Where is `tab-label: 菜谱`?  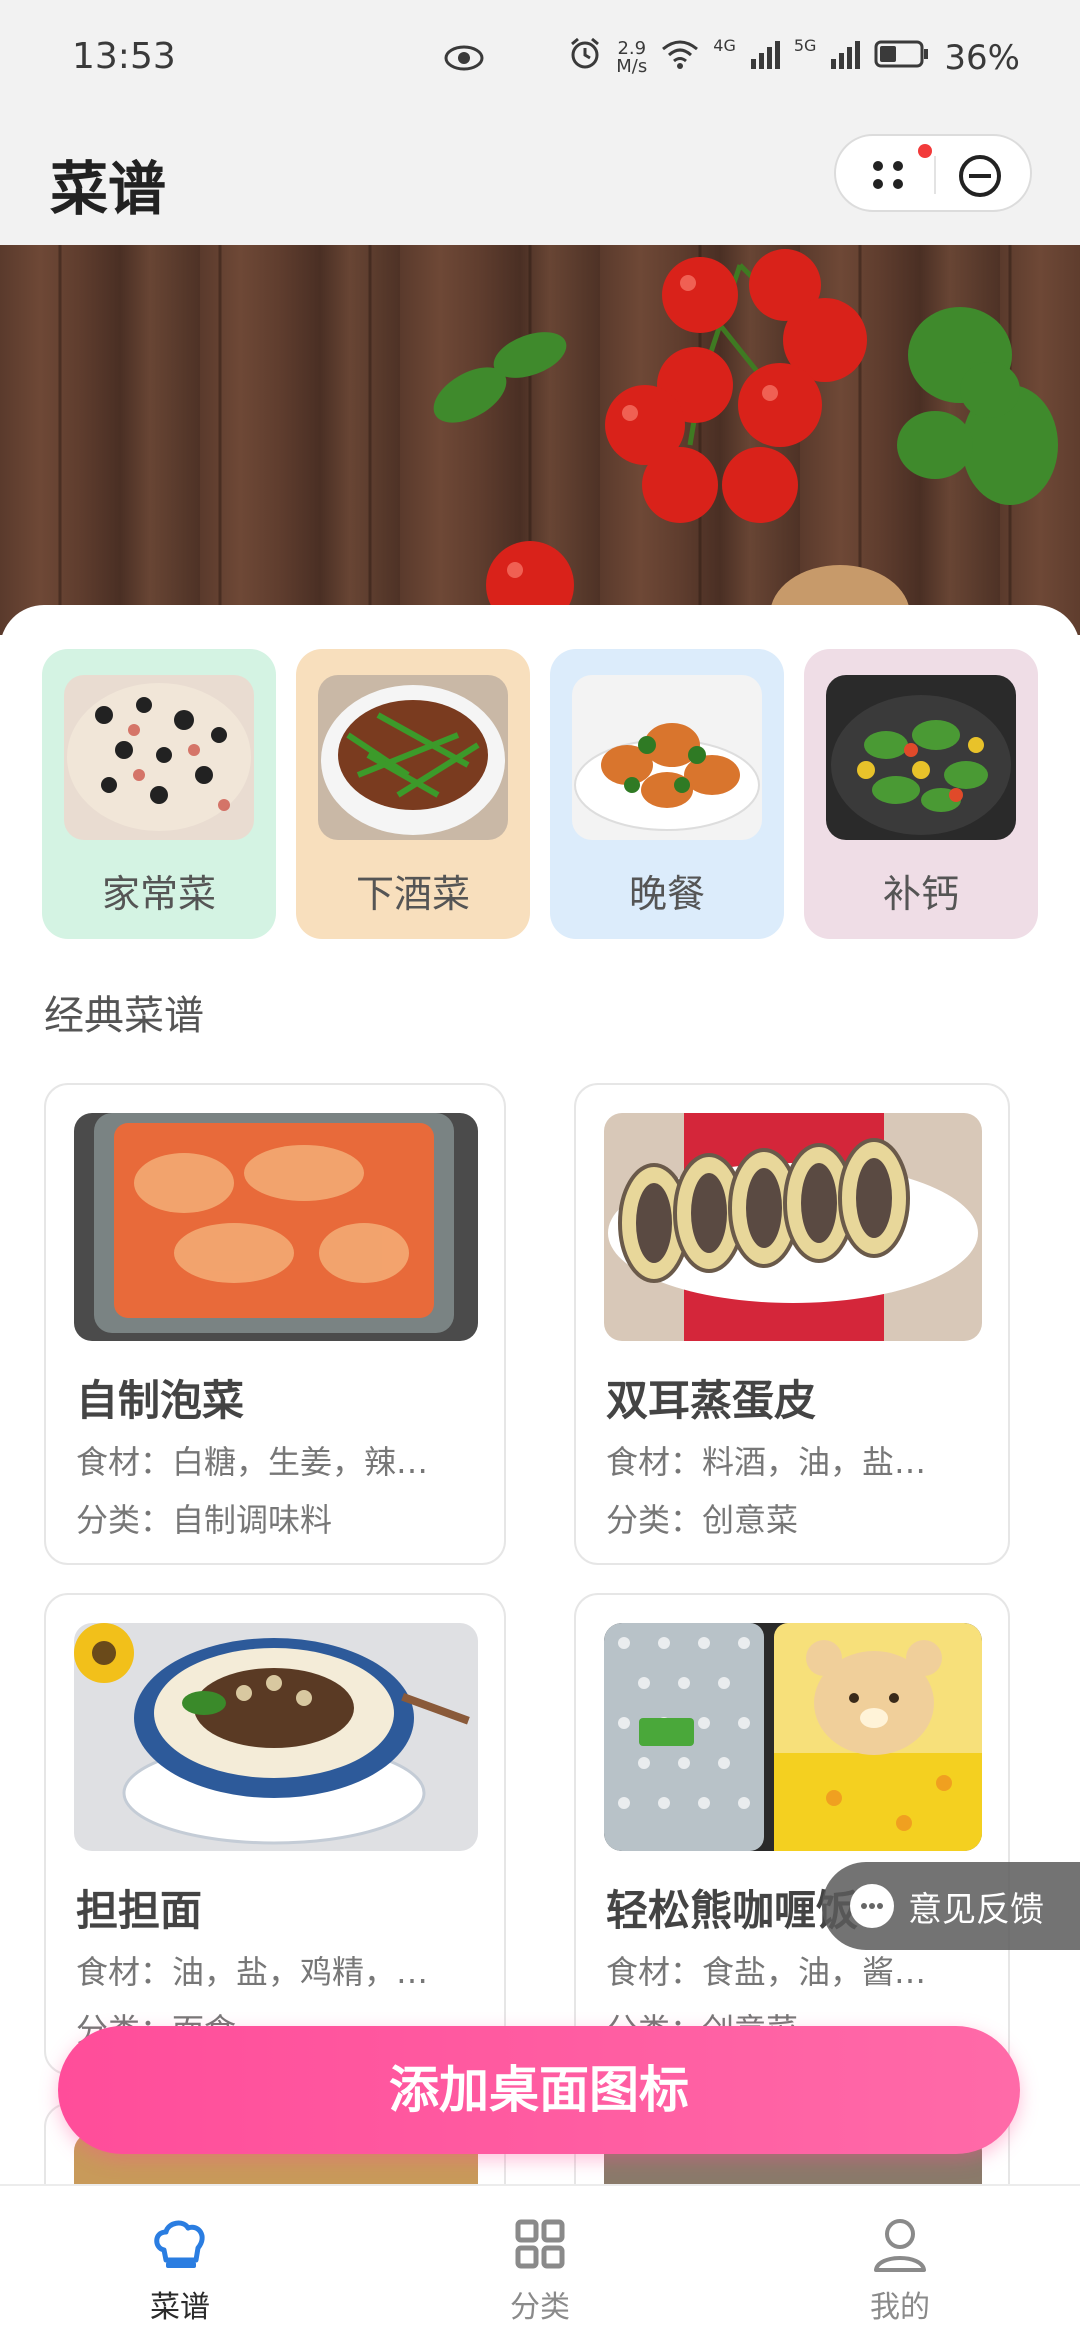 tab-label: 菜谱 is located at coordinates (180, 2307).